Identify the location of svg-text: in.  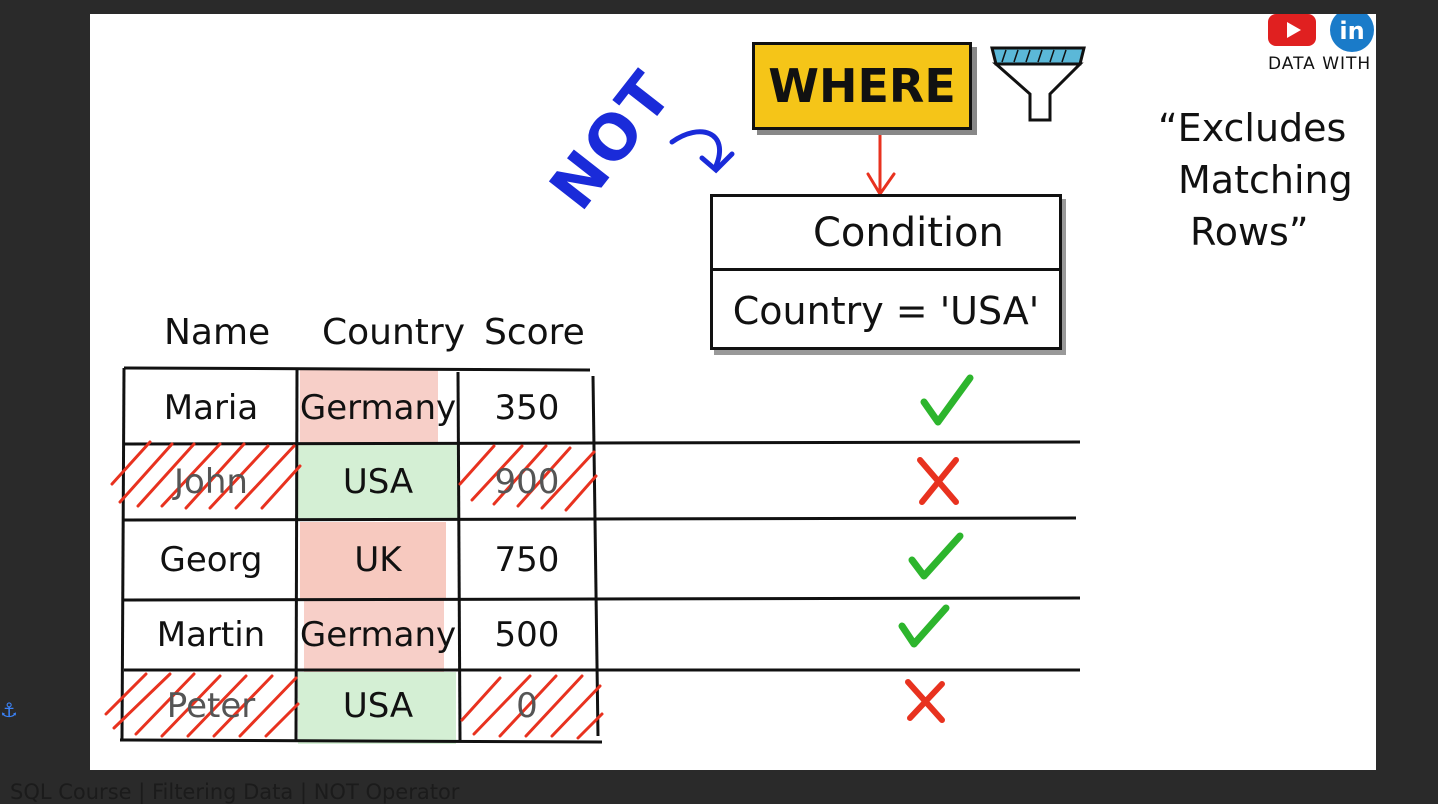
(1351, 31).